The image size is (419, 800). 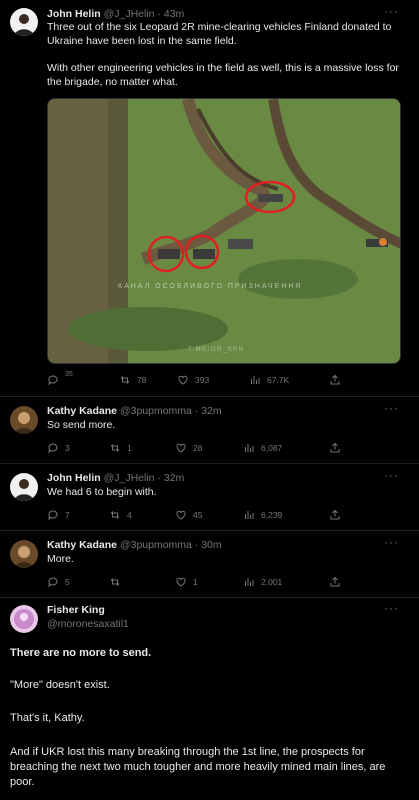 I want to click on tweet-text: We had 6 to begin with., so click(x=102, y=492).